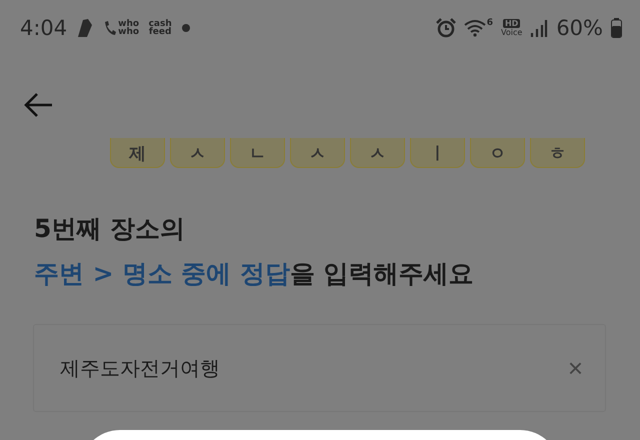  What do you see at coordinates (437, 153) in the screenshot?
I see `letter-tile: ㅣ` at bounding box center [437, 153].